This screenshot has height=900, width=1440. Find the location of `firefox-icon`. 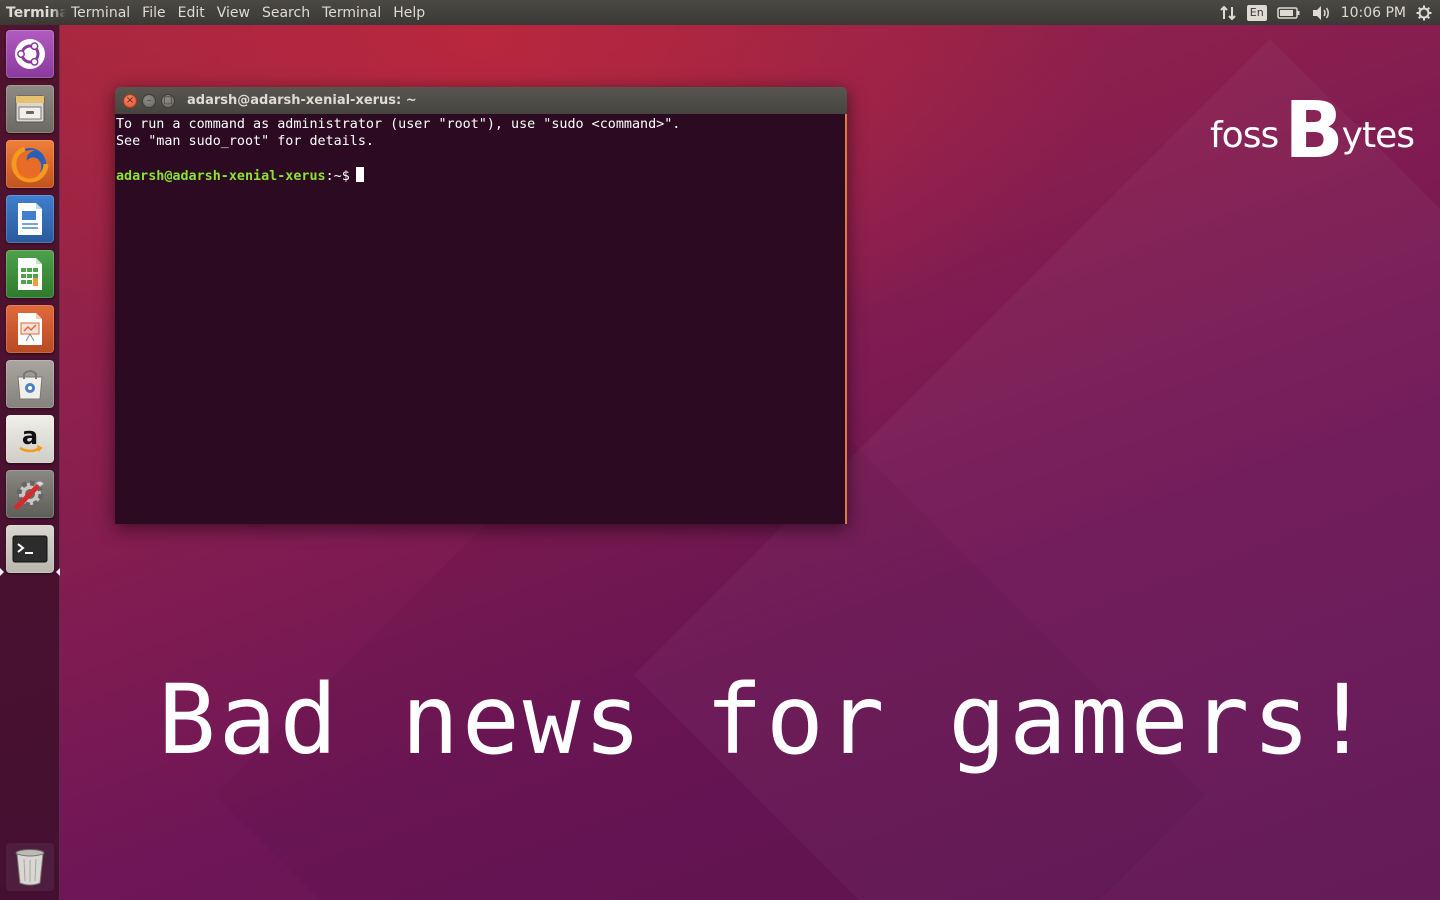

firefox-icon is located at coordinates (30, 164).